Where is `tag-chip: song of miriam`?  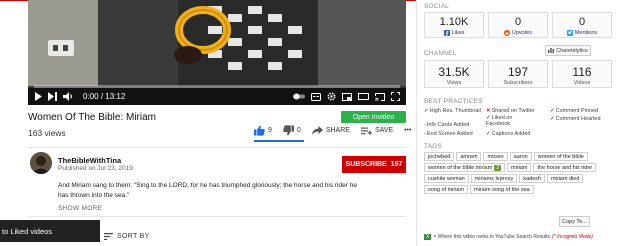 tag-chip: song of miriam is located at coordinates (446, 189).